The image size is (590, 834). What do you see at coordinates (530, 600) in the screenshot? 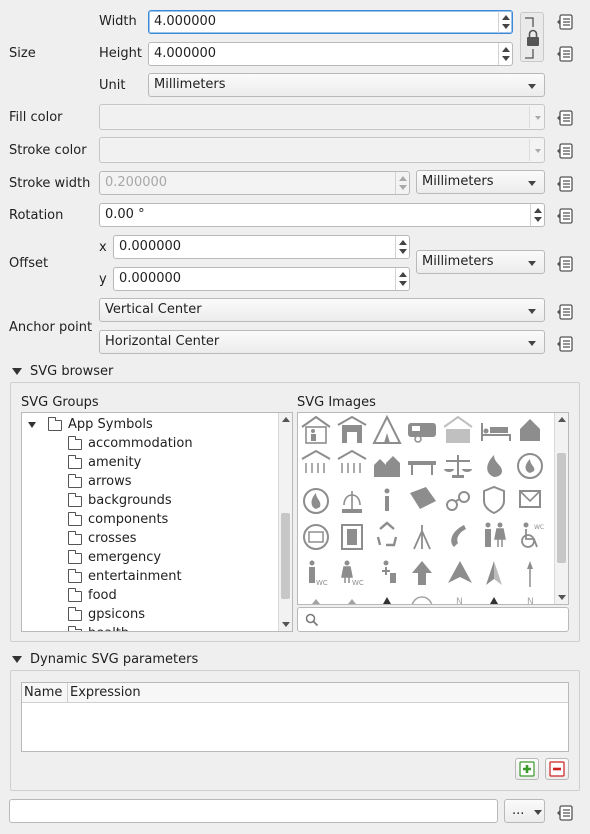
I see `svg-text: N` at bounding box center [530, 600].